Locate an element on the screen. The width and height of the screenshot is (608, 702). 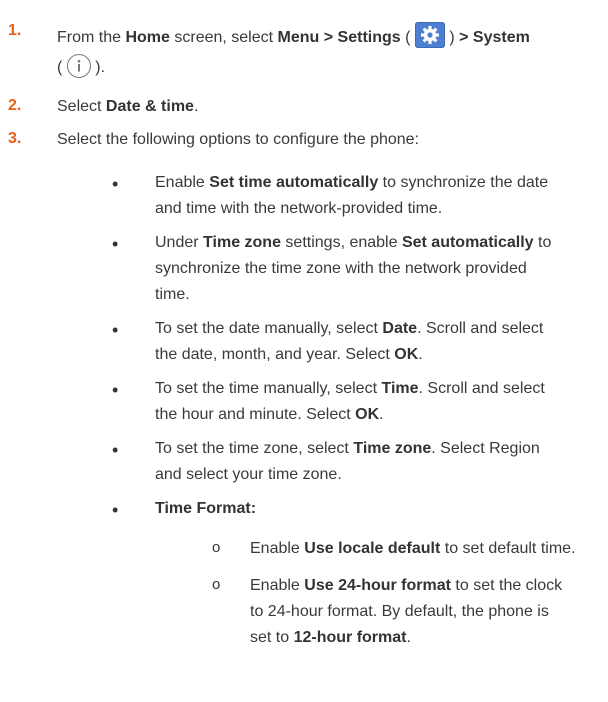
time-label: Time is located at coordinates (400, 388).